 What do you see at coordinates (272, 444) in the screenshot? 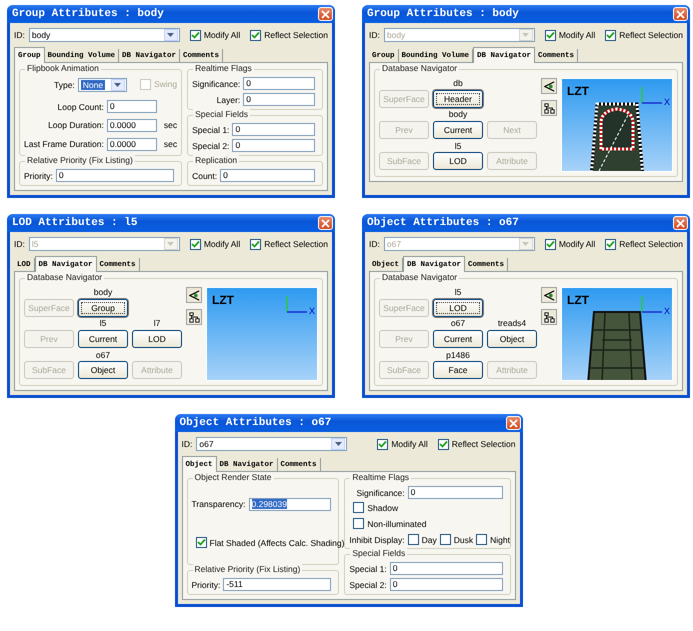
I see `id-dropdown: o67` at bounding box center [272, 444].